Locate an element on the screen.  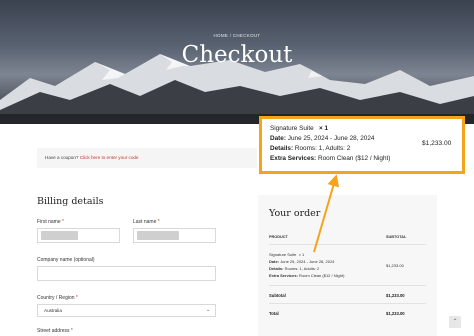
street-label: Street address * is located at coordinates (55, 331).